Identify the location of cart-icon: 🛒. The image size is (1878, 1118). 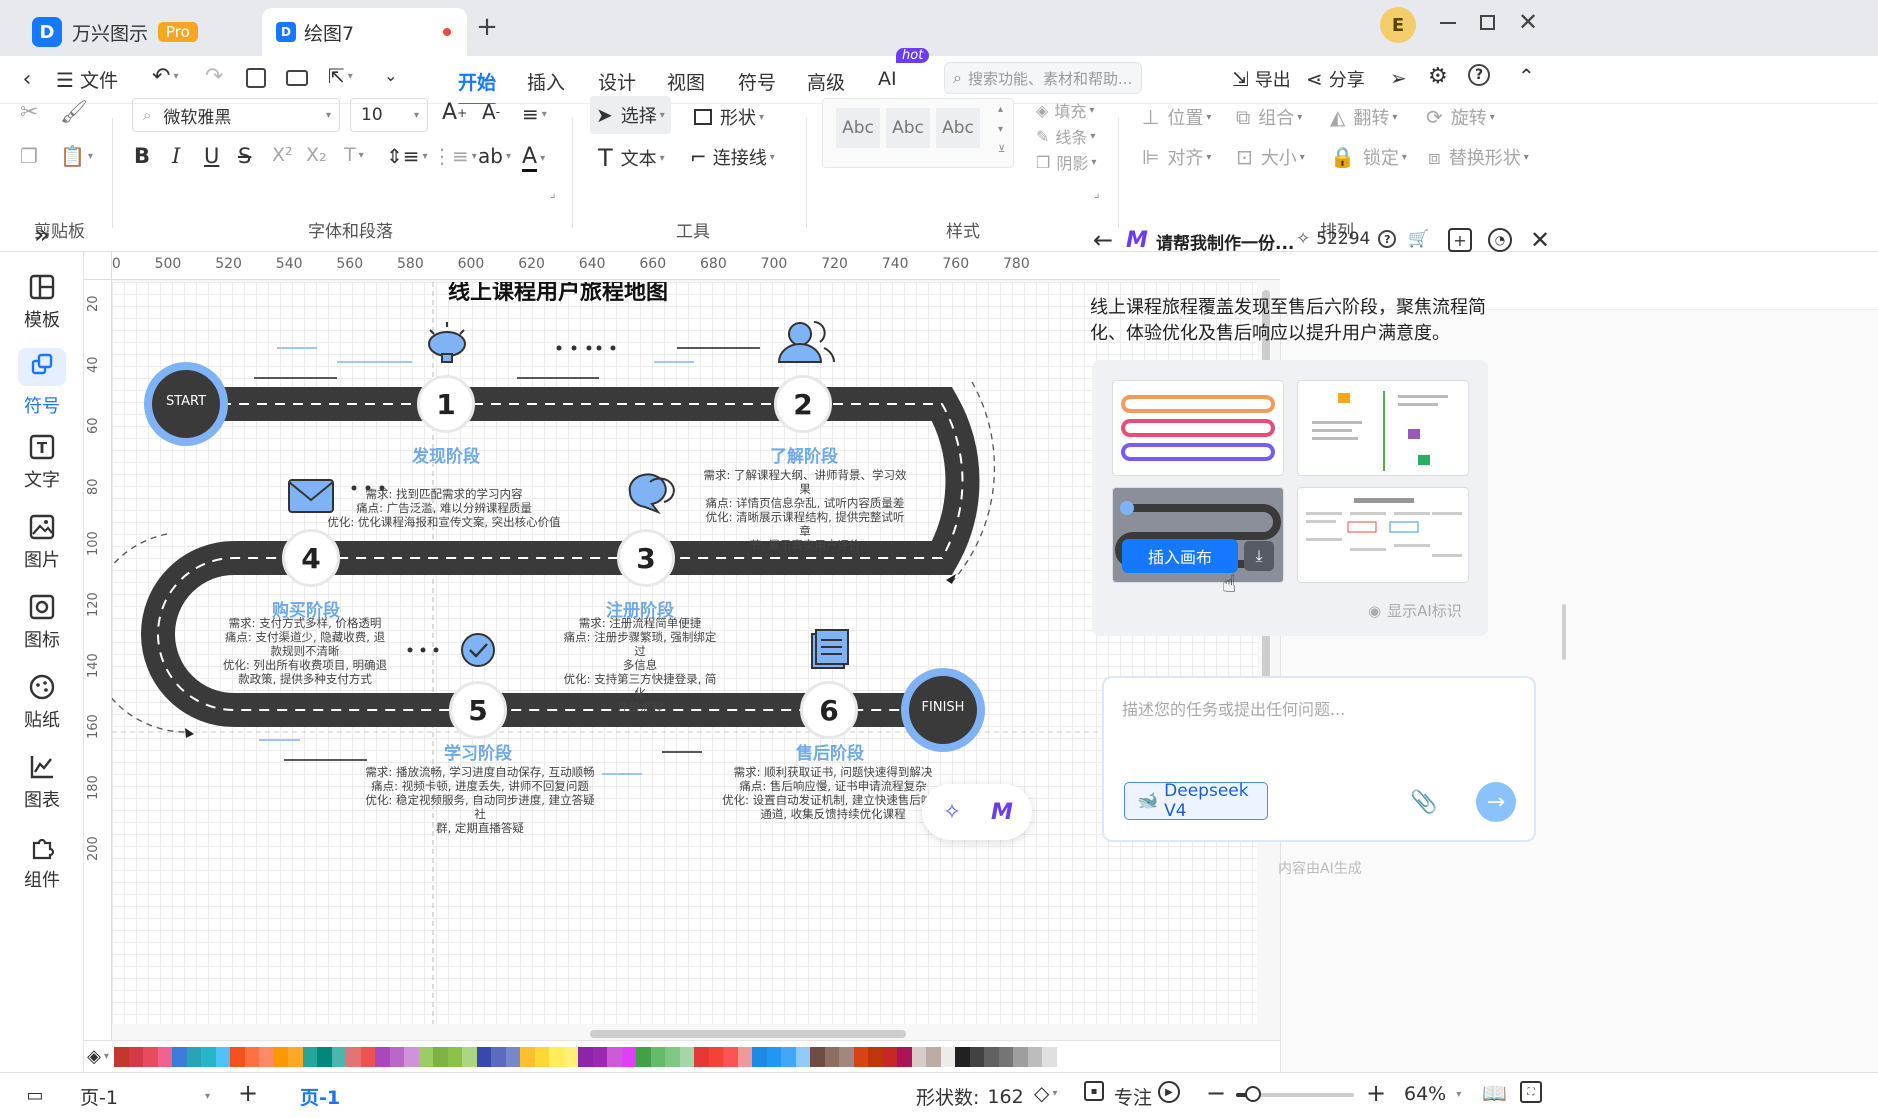
(1418, 239).